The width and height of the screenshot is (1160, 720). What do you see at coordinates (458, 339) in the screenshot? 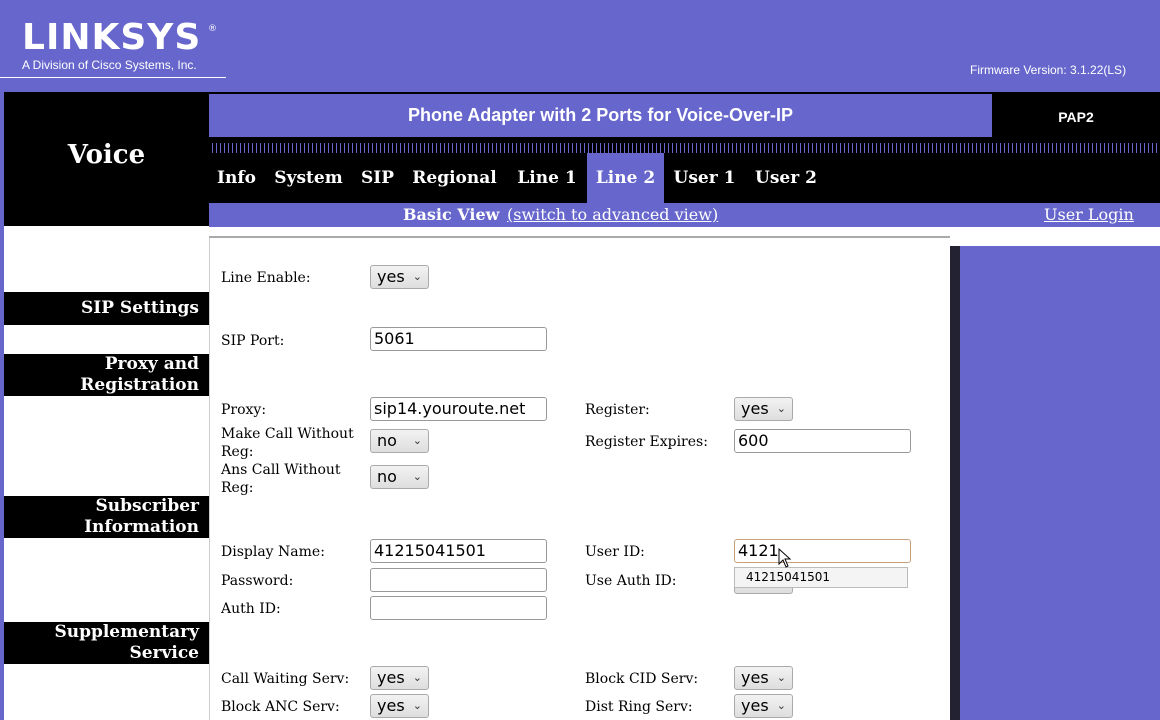
I see `sip-port-input: 5061` at bounding box center [458, 339].